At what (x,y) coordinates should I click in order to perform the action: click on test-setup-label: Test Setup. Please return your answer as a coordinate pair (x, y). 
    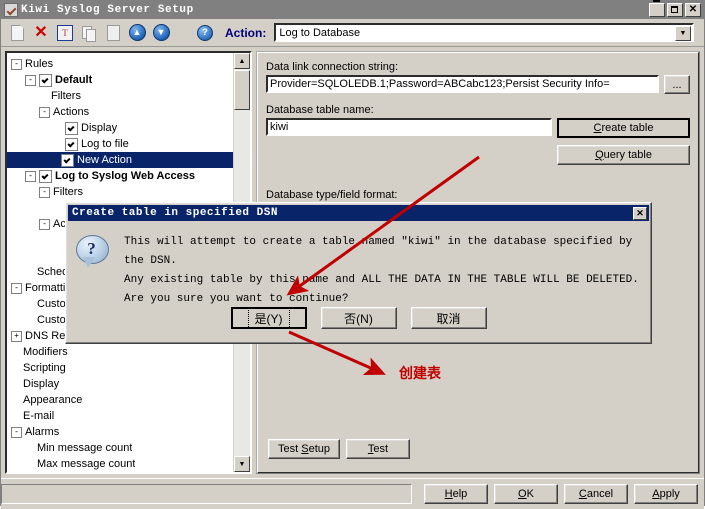
    Looking at the image, I should click on (304, 449).